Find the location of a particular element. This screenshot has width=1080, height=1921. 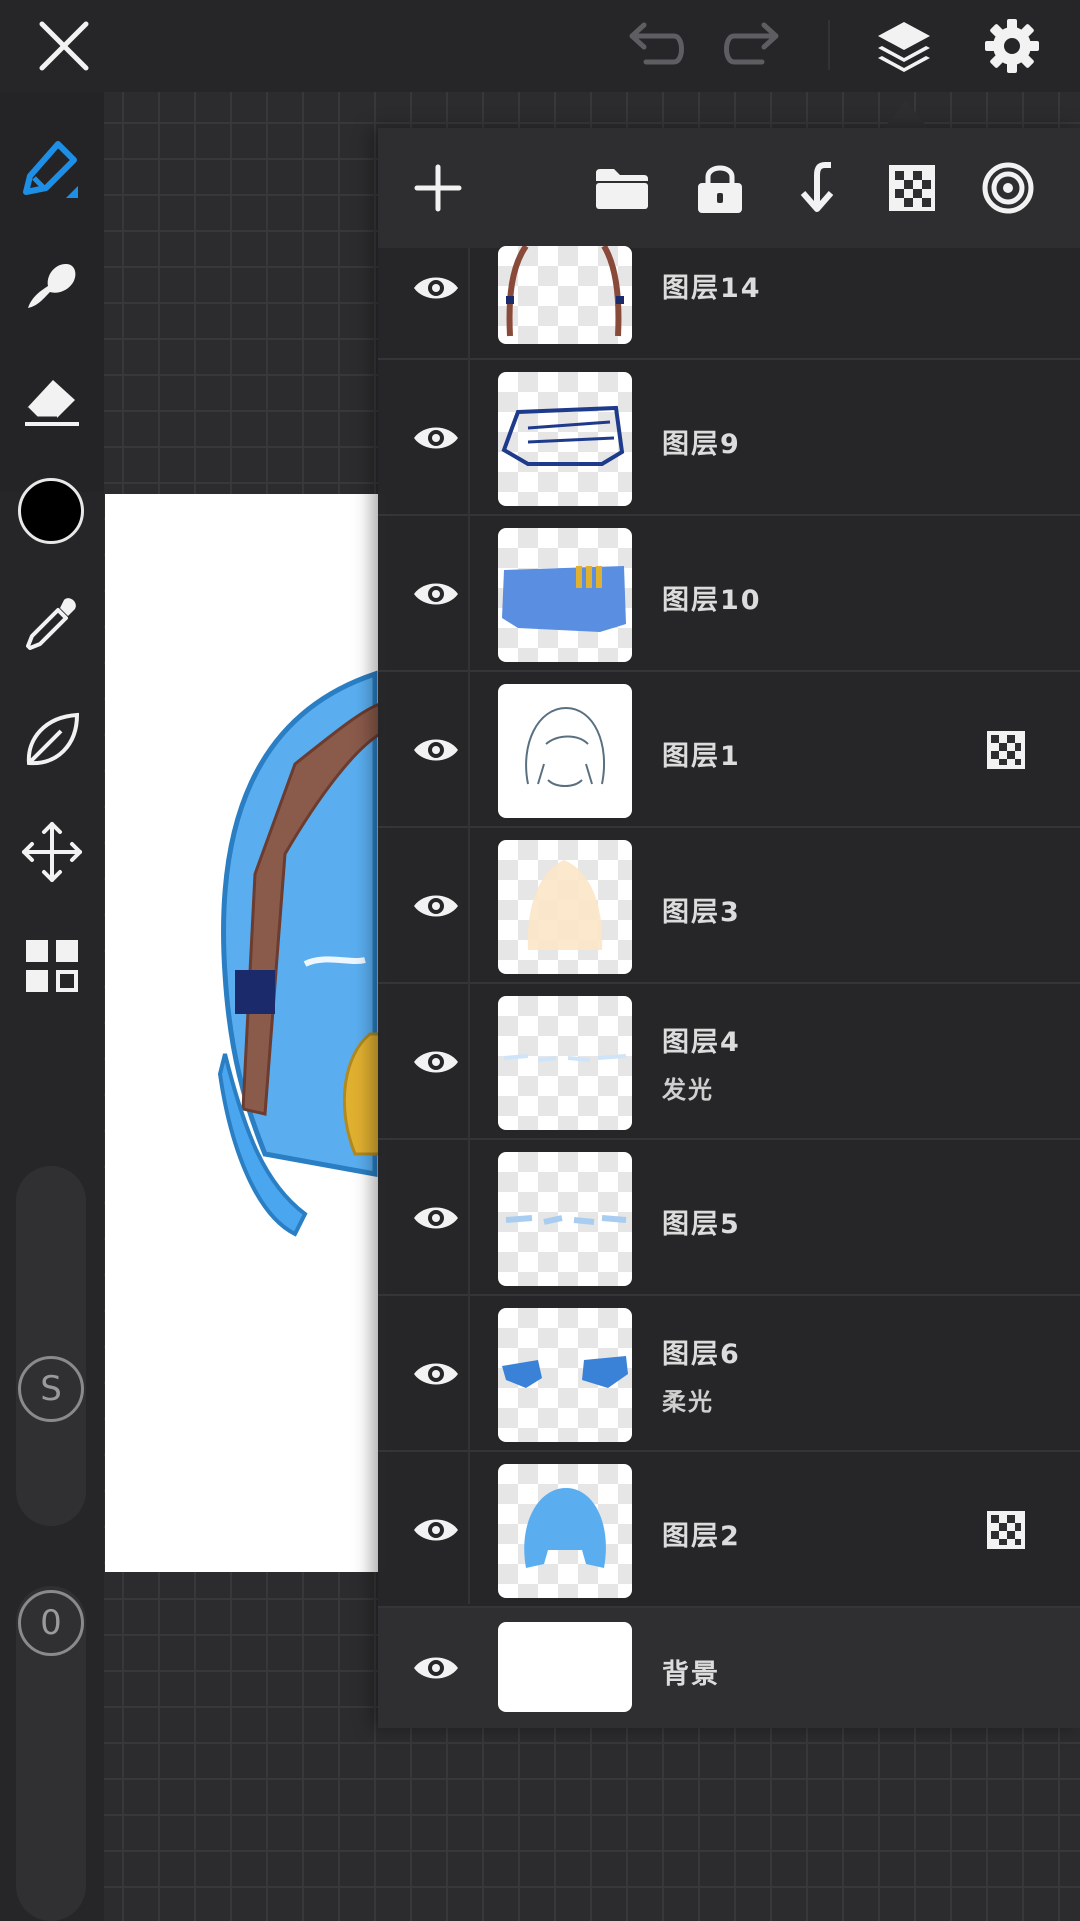

layer-row: 图层10 is located at coordinates (729, 594).